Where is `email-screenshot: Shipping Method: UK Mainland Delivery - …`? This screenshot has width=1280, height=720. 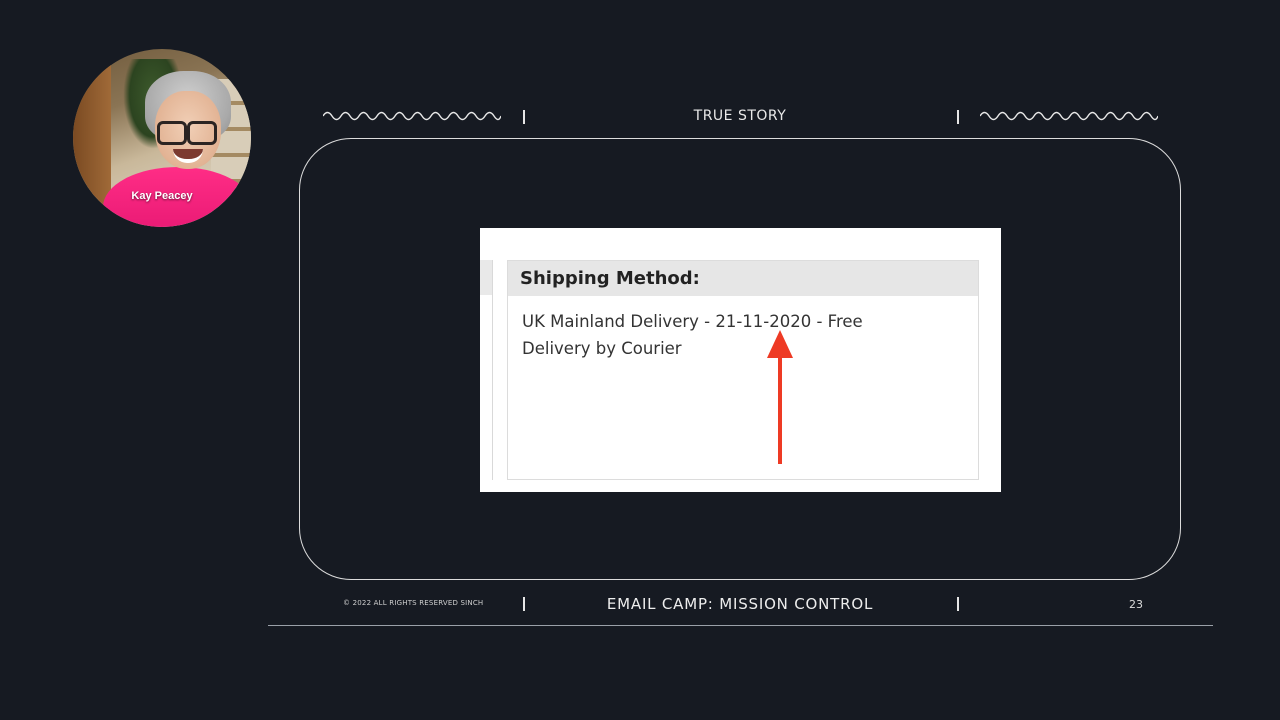
email-screenshot: Shipping Method: UK Mainland Delivery - … is located at coordinates (740, 360).